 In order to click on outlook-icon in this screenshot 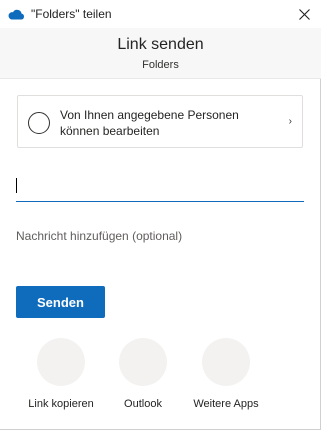, I will do `click(143, 362)`.